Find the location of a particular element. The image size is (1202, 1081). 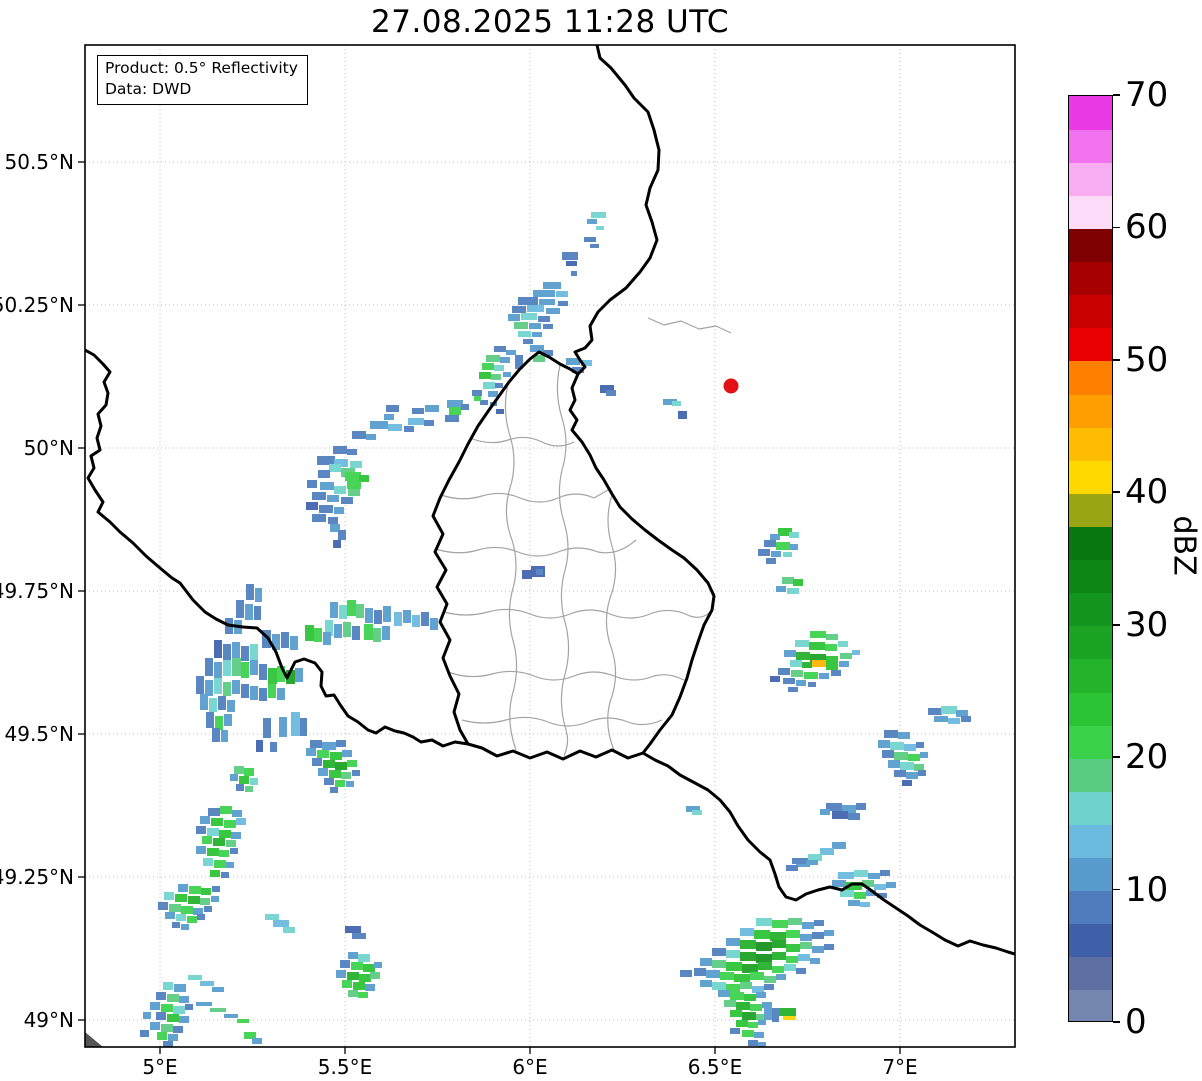

data-source-line: Data: DWD is located at coordinates (148, 89).